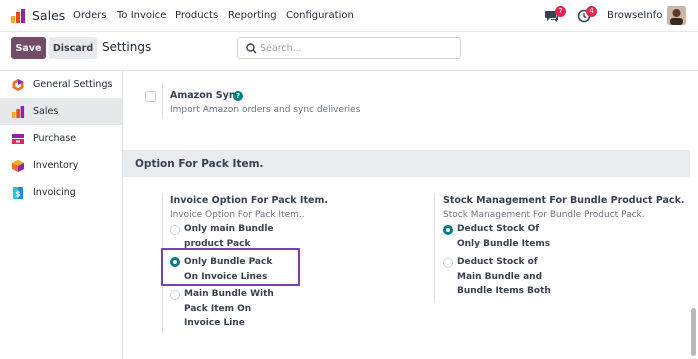 Image resolution: width=698 pixels, height=359 pixels. Describe the element at coordinates (48, 15) in the screenshot. I see `app-name: Sales` at that location.